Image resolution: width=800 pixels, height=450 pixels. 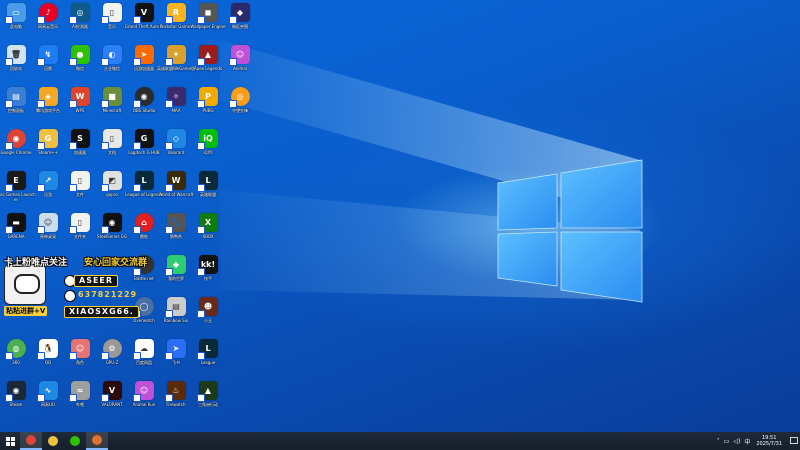 I want to click on app-icon: ♪, so click(x=47, y=13).